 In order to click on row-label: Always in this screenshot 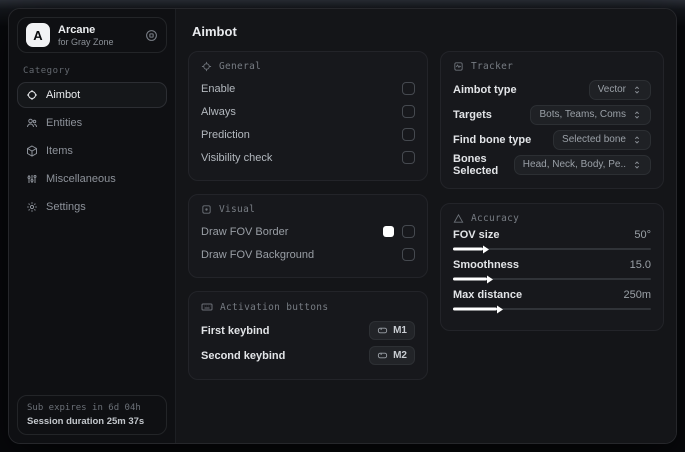, I will do `click(218, 111)`.